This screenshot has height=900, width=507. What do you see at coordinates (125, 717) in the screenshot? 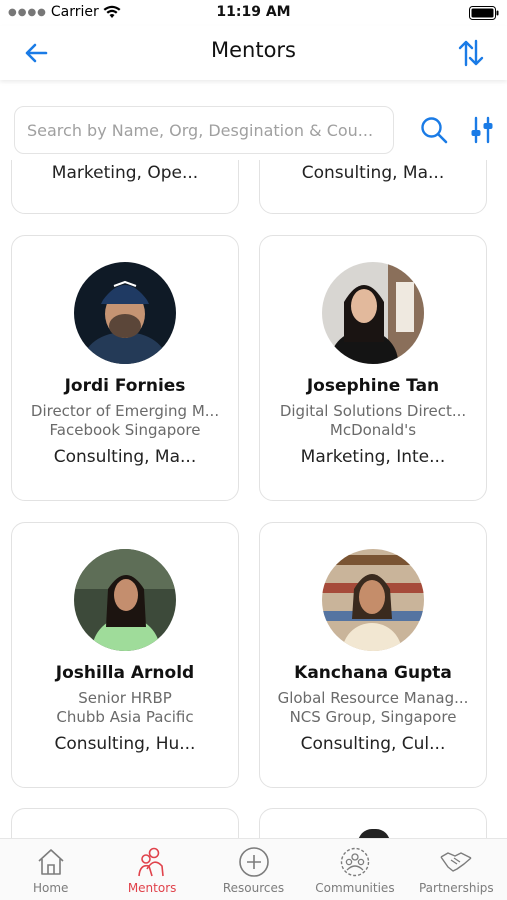
I see `mentor-organization: Chubb Asia Pacific` at bounding box center [125, 717].